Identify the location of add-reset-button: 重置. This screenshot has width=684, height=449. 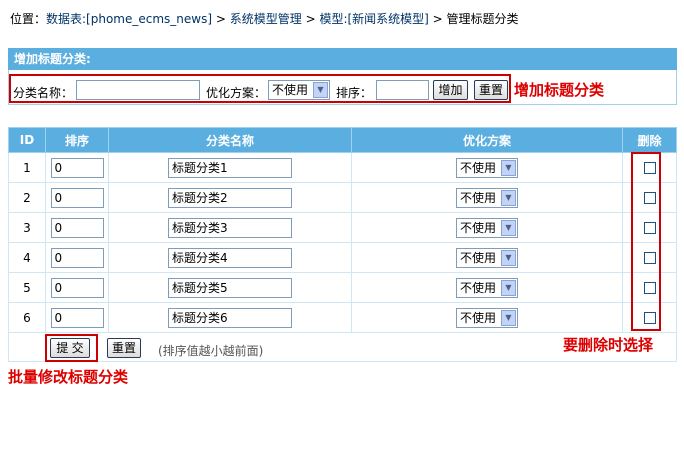
(491, 90).